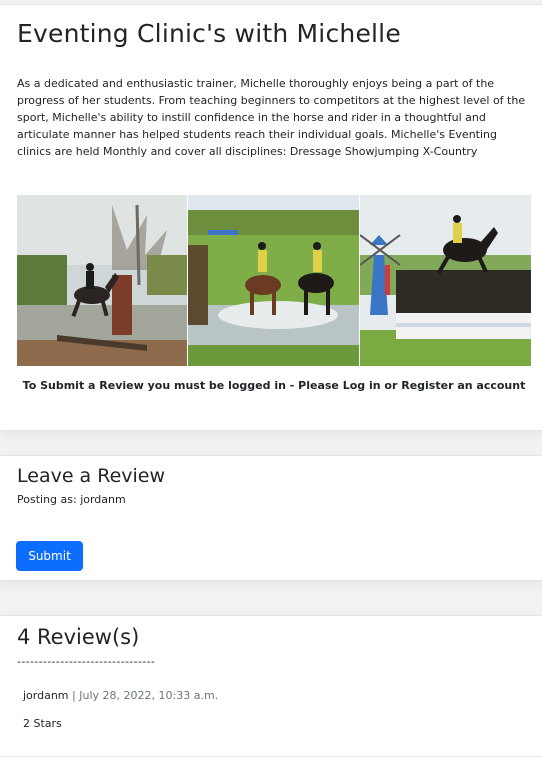 The image size is (542, 757). What do you see at coordinates (78, 637) in the screenshot?
I see `reviews-count-heading: 4 Review(s)` at bounding box center [78, 637].